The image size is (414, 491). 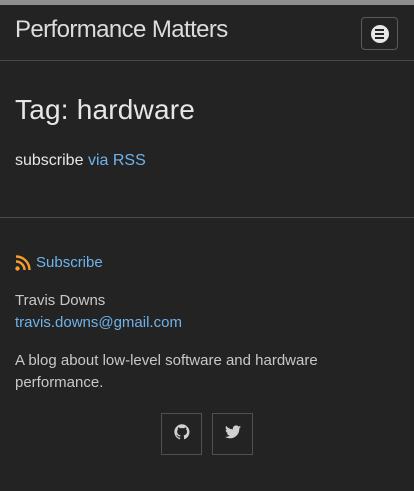 I want to click on footer-subscribe: Subscribe, so click(x=59, y=262).